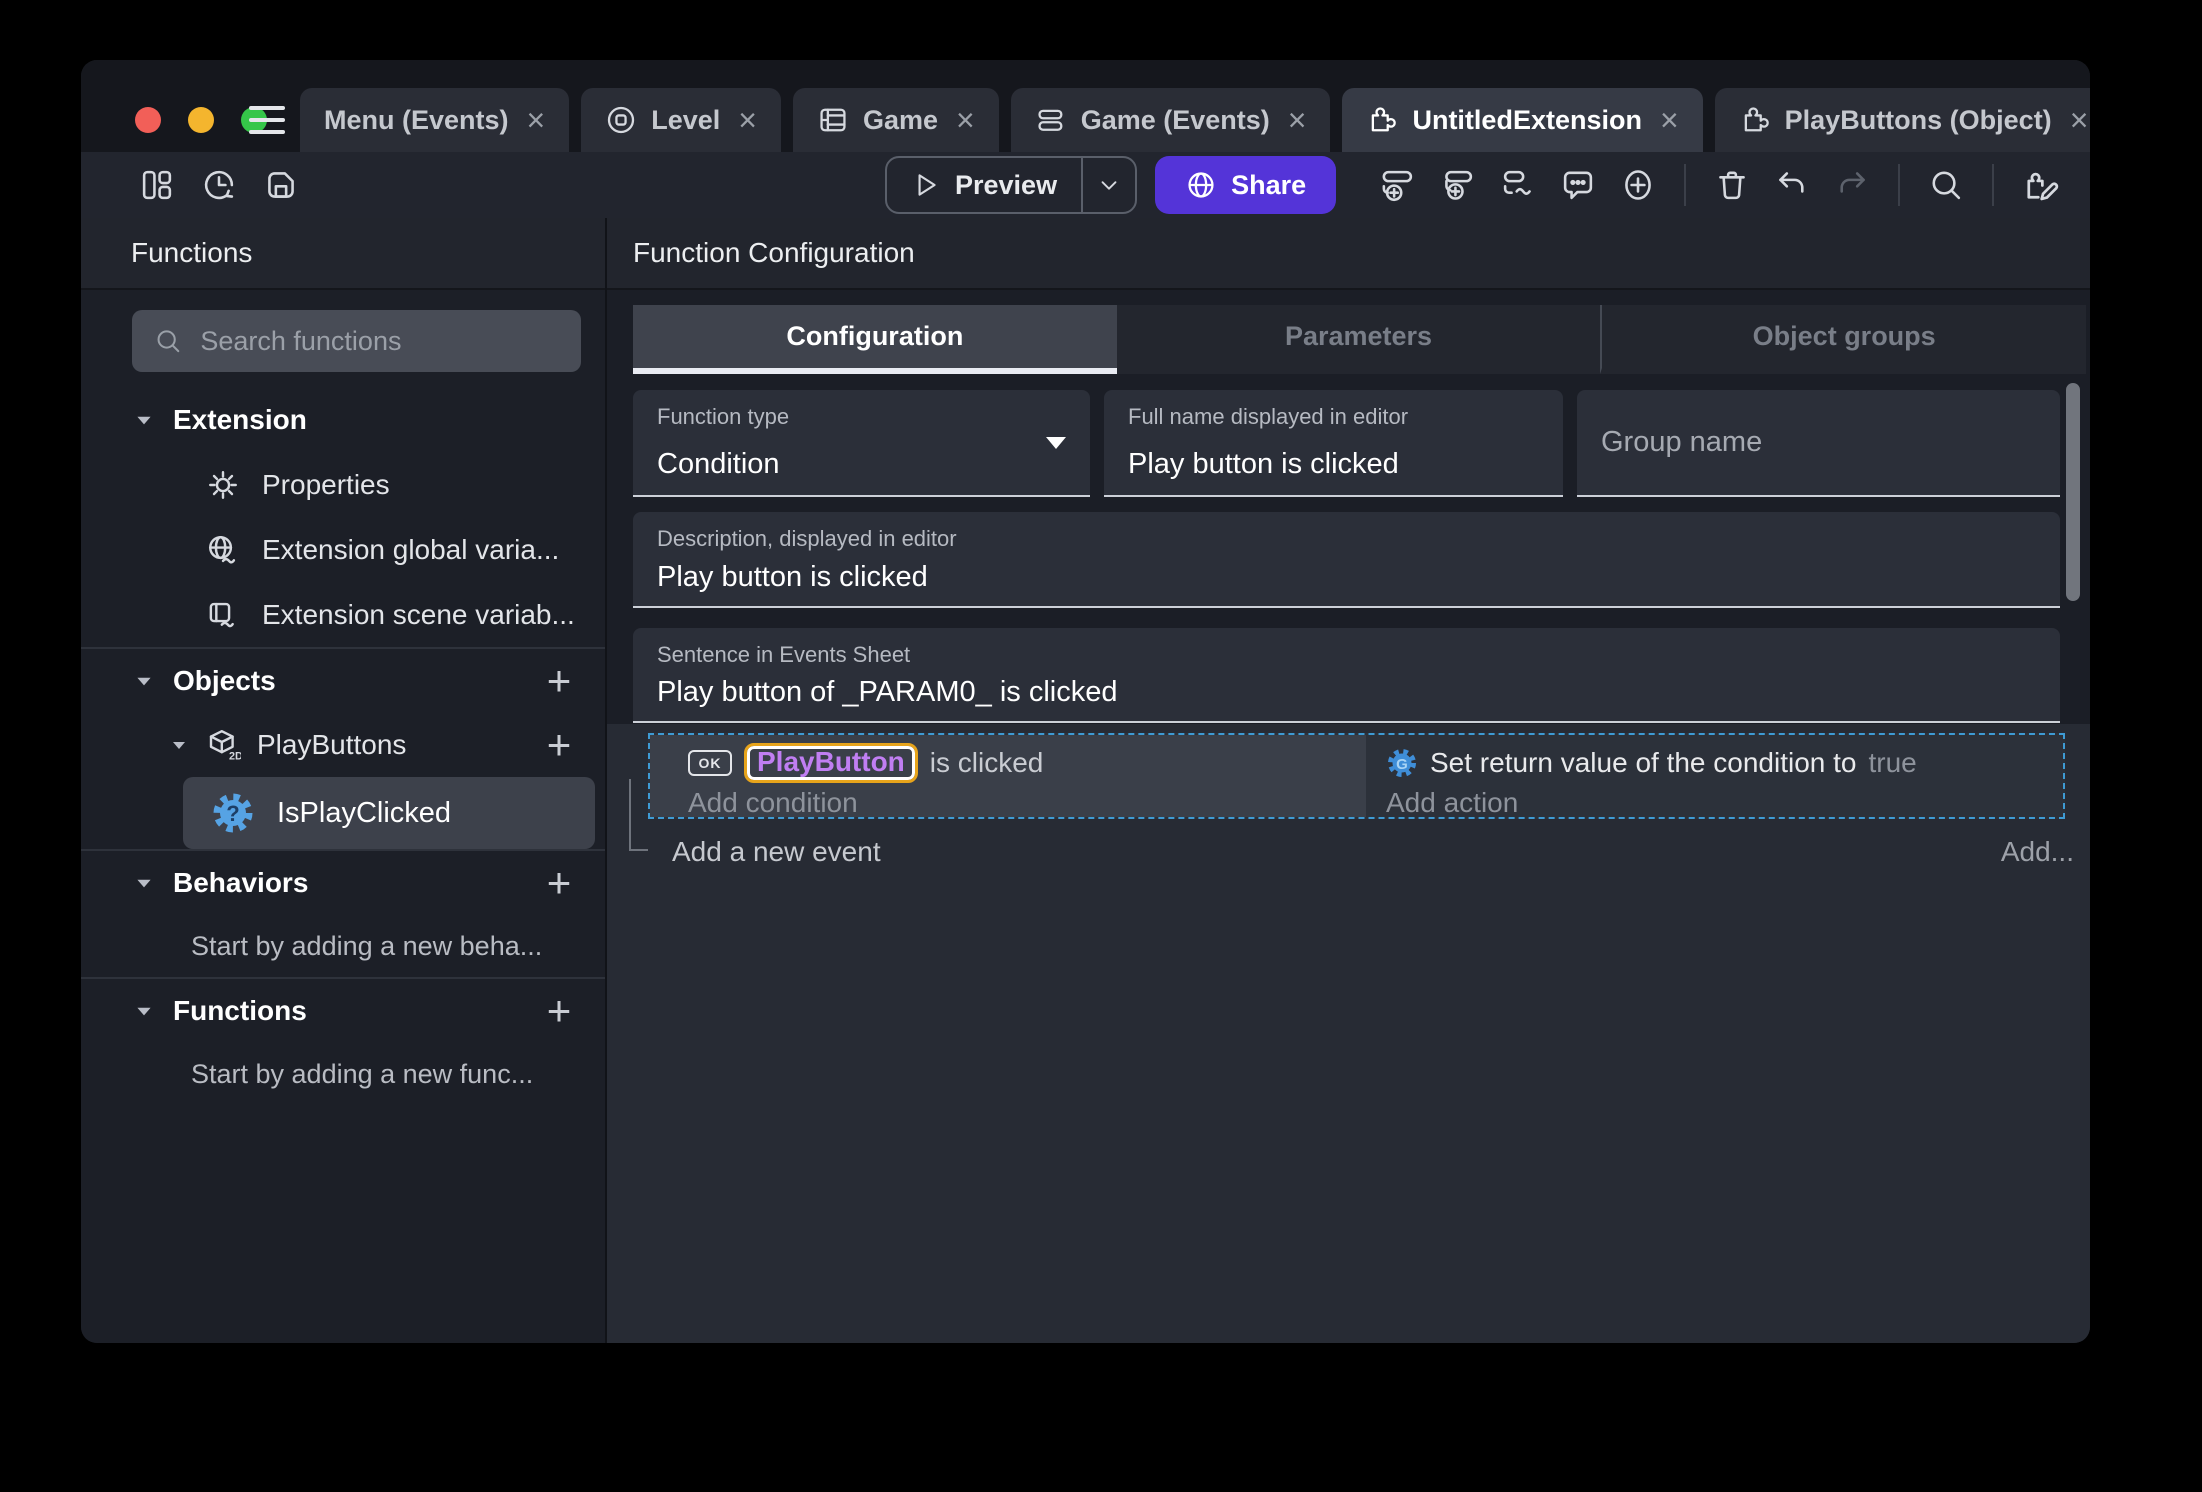 Image resolution: width=2202 pixels, height=1492 pixels. I want to click on sidebar-item-isplayclicked: ? IsPlayClicked, so click(389, 813).